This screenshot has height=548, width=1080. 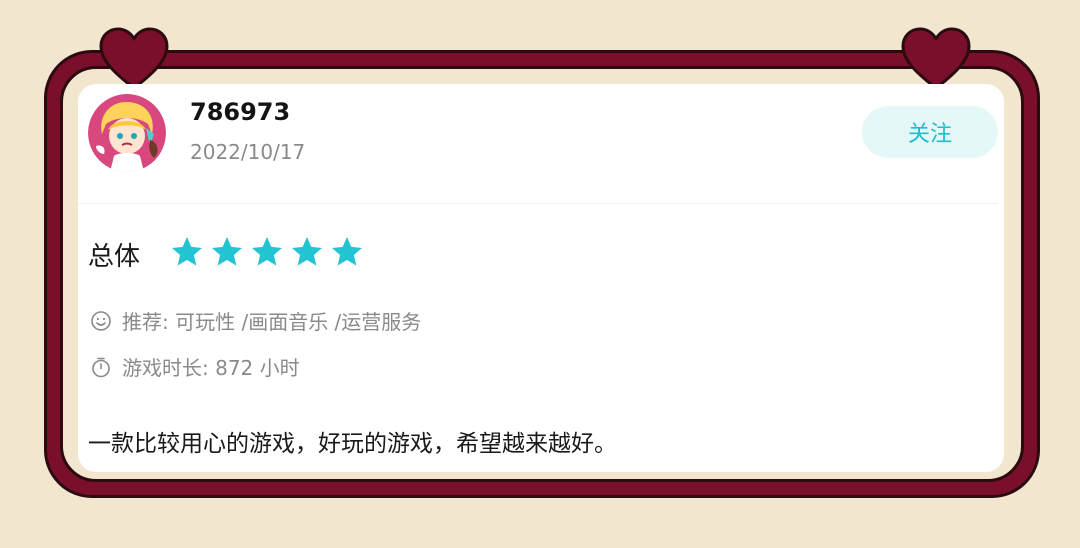 I want to click on recommend-text: 推荐: 可玩性 /画面音乐 /运营服务, so click(x=272, y=322).